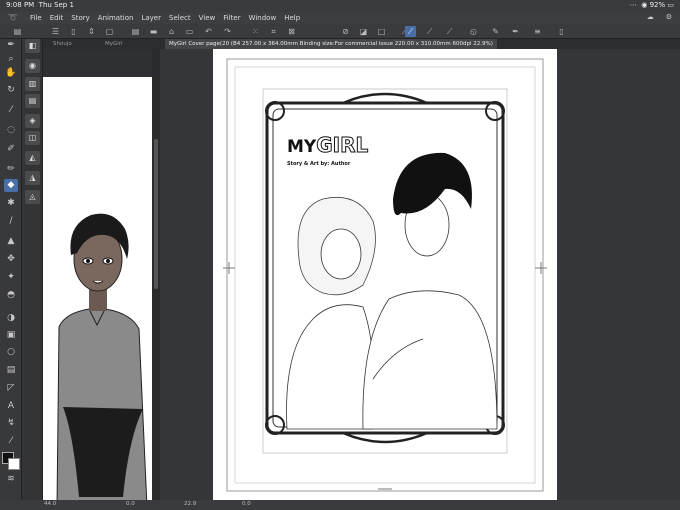 The height and width of the screenshot is (510, 680). I want to click on preview-panel, so click(97, 289).